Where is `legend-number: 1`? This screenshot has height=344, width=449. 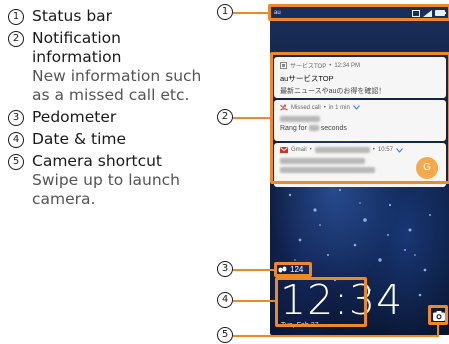
legend-number: 1 is located at coordinates (16, 17).